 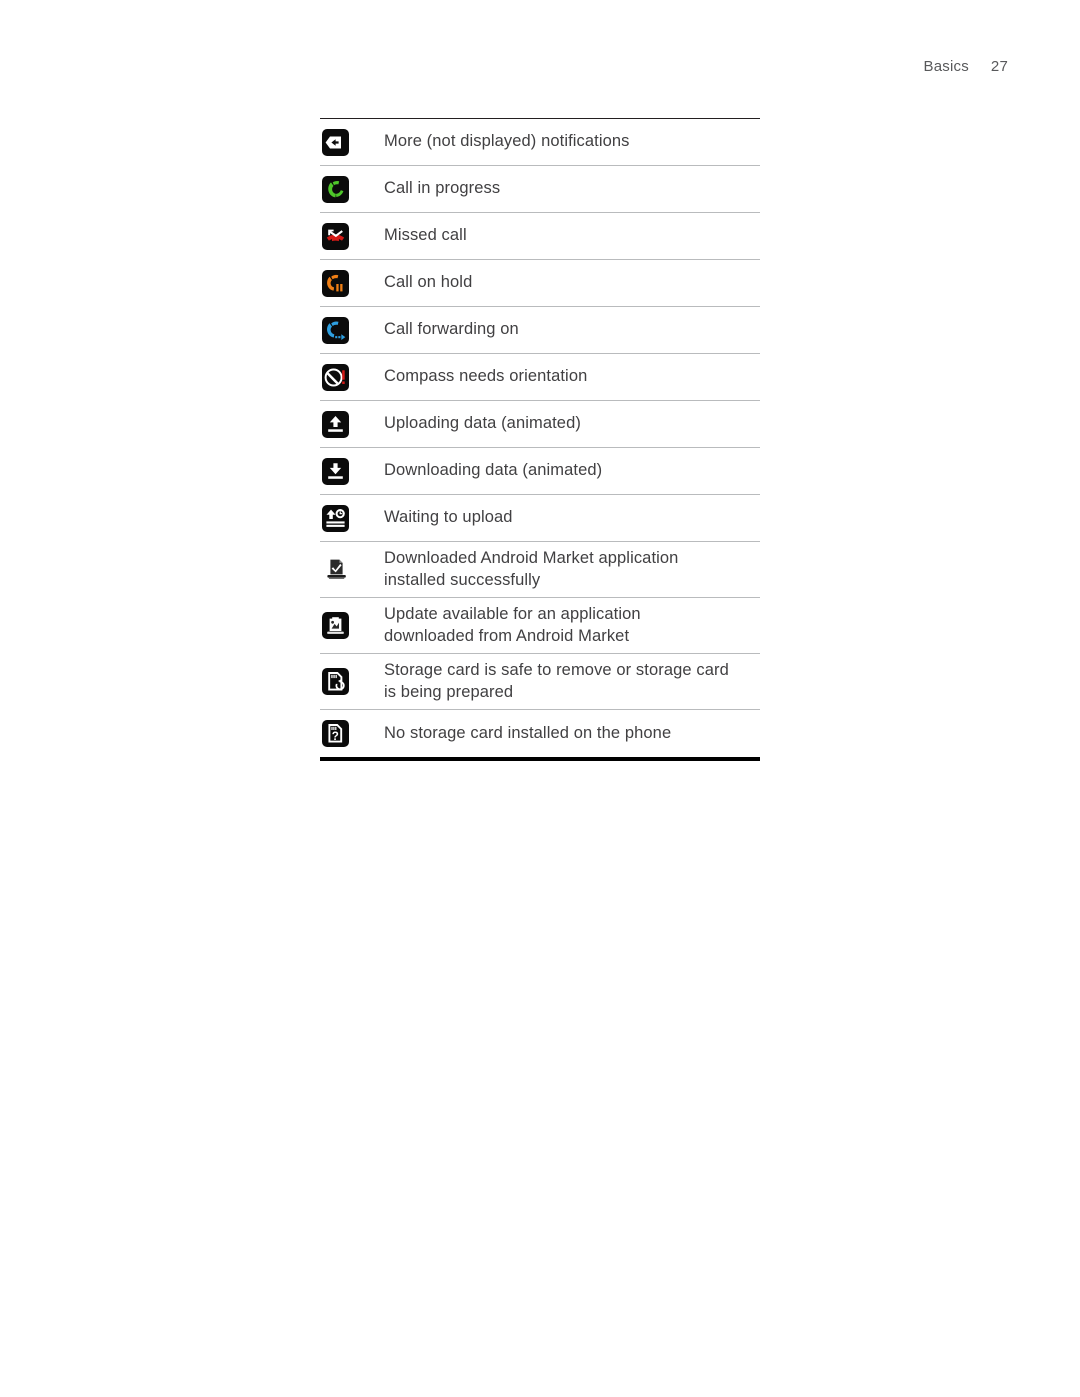 I want to click on row-label: Call in progress, so click(x=442, y=188).